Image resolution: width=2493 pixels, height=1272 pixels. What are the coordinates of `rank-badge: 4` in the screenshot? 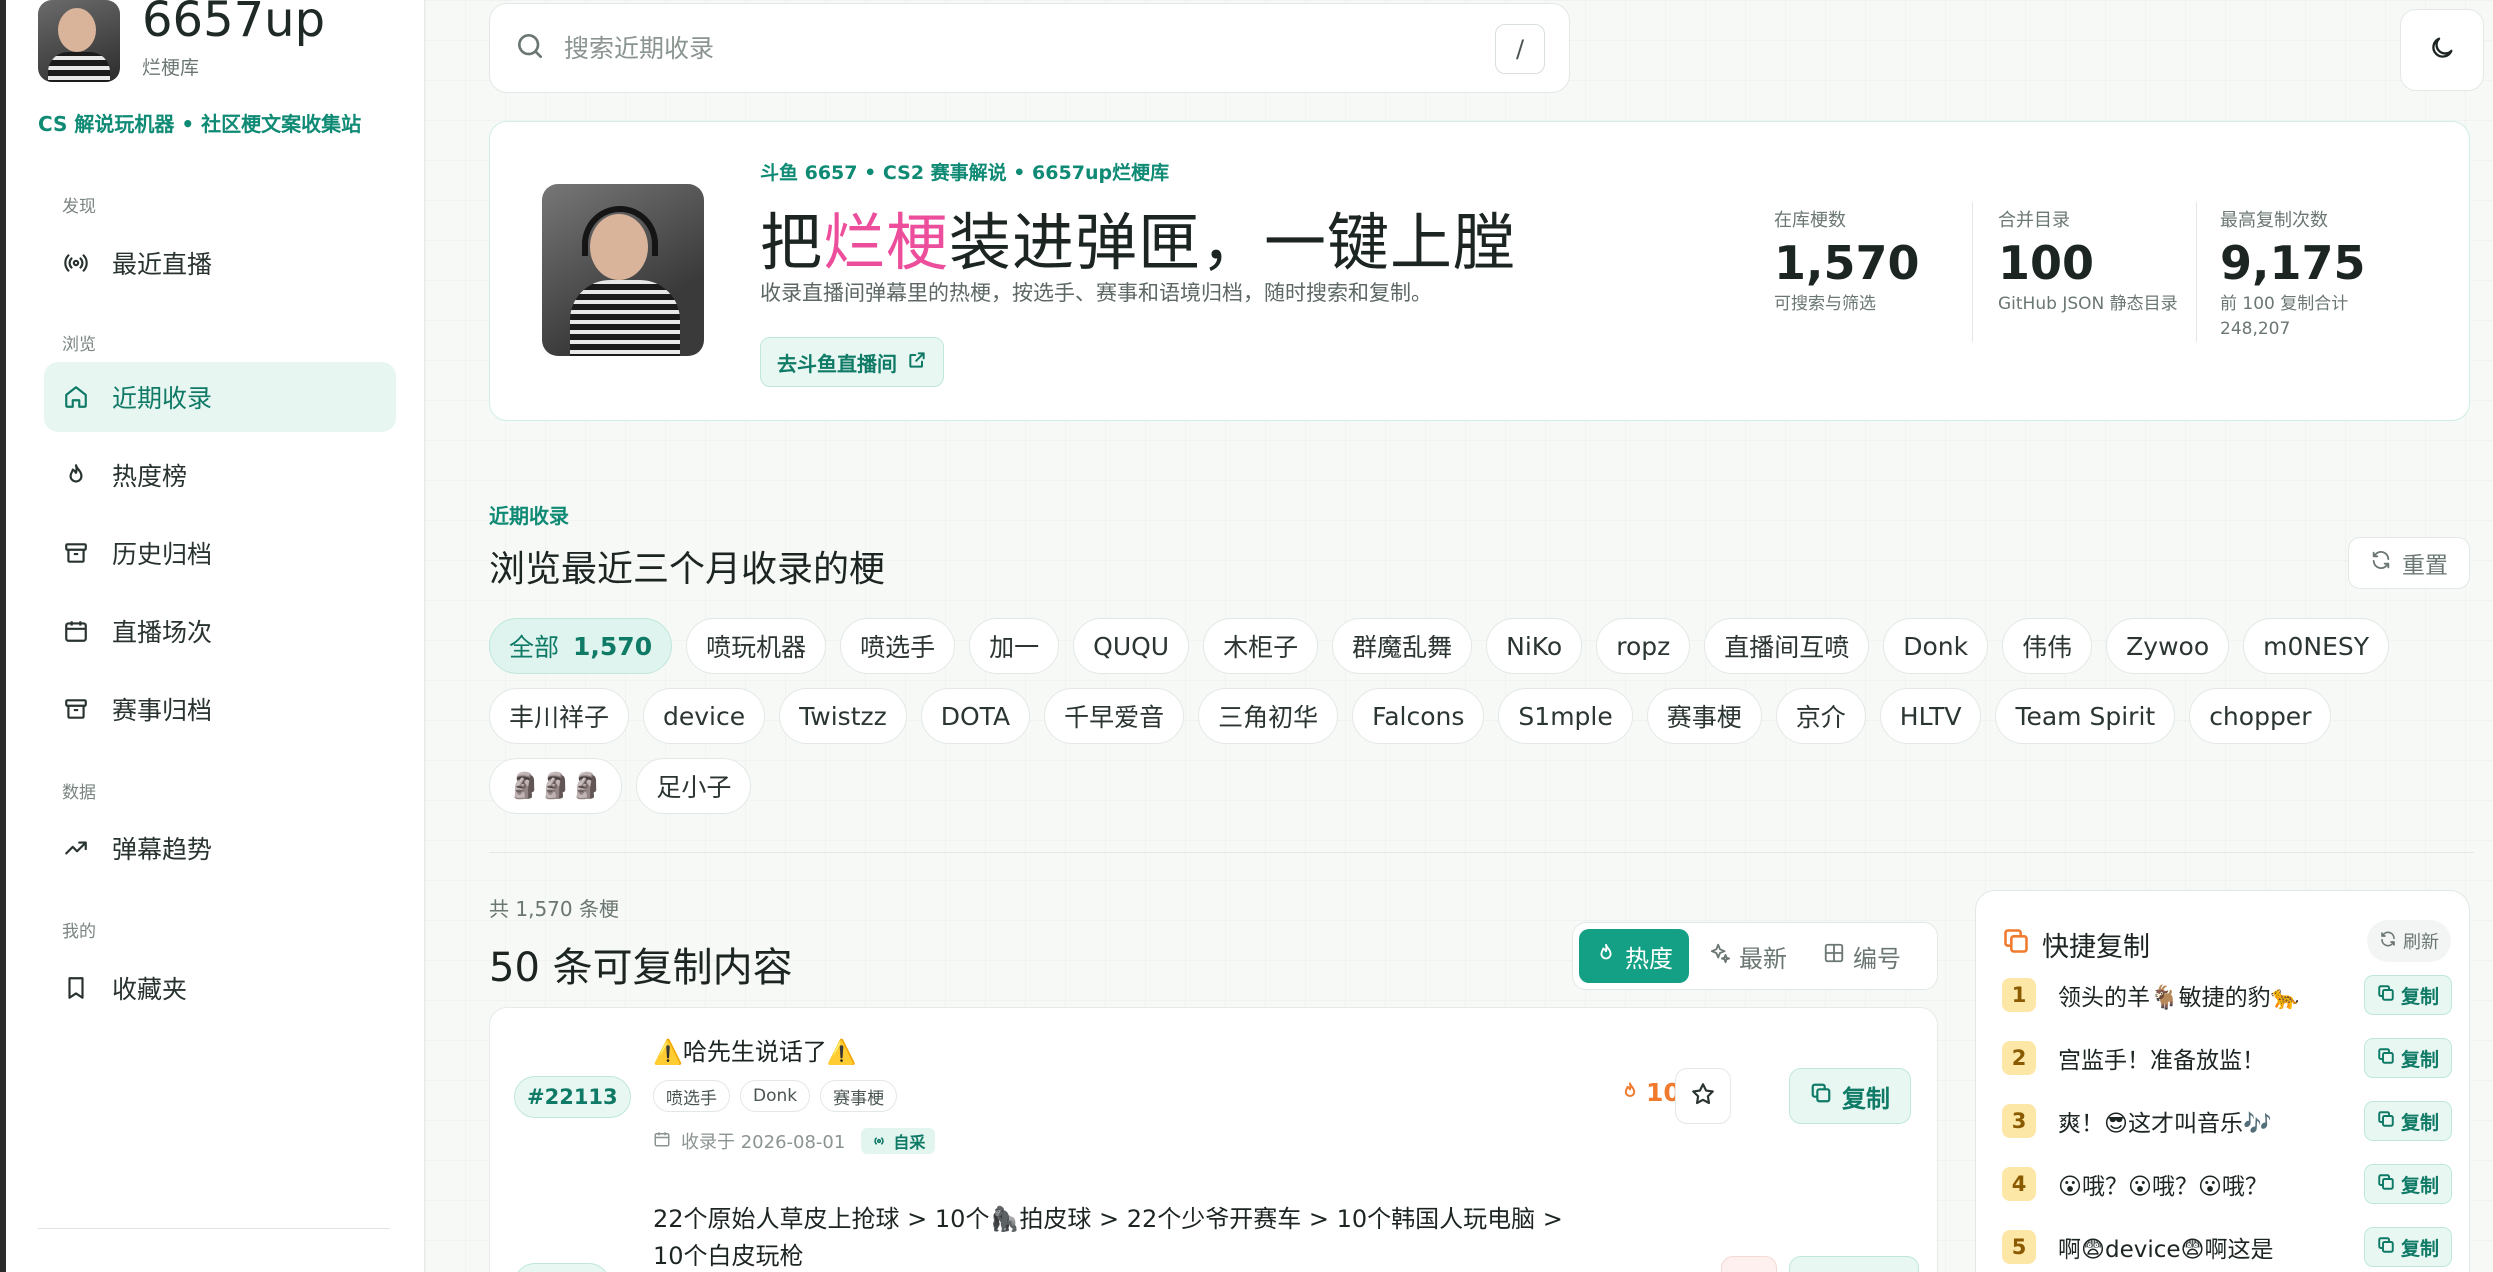 It's located at (2019, 1184).